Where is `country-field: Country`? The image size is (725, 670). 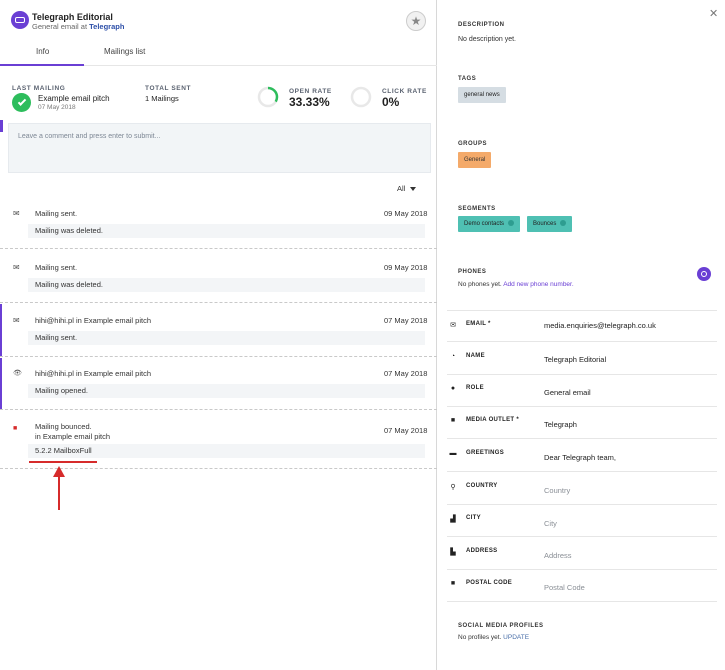
country-field: Country is located at coordinates (557, 490).